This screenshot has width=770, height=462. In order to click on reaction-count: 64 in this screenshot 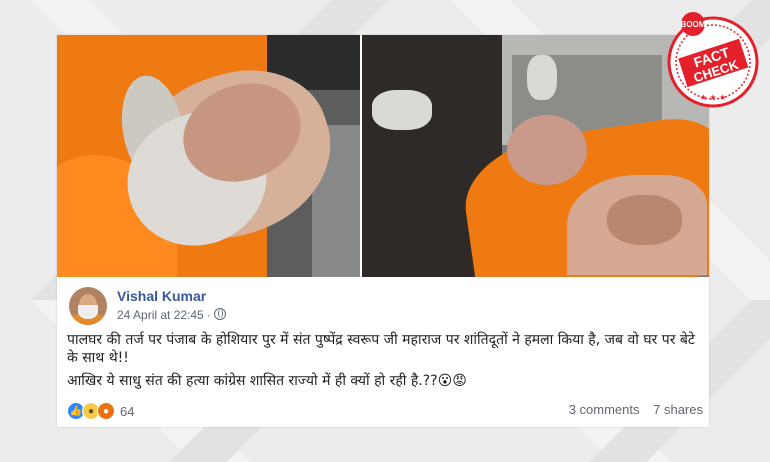, I will do `click(127, 411)`.